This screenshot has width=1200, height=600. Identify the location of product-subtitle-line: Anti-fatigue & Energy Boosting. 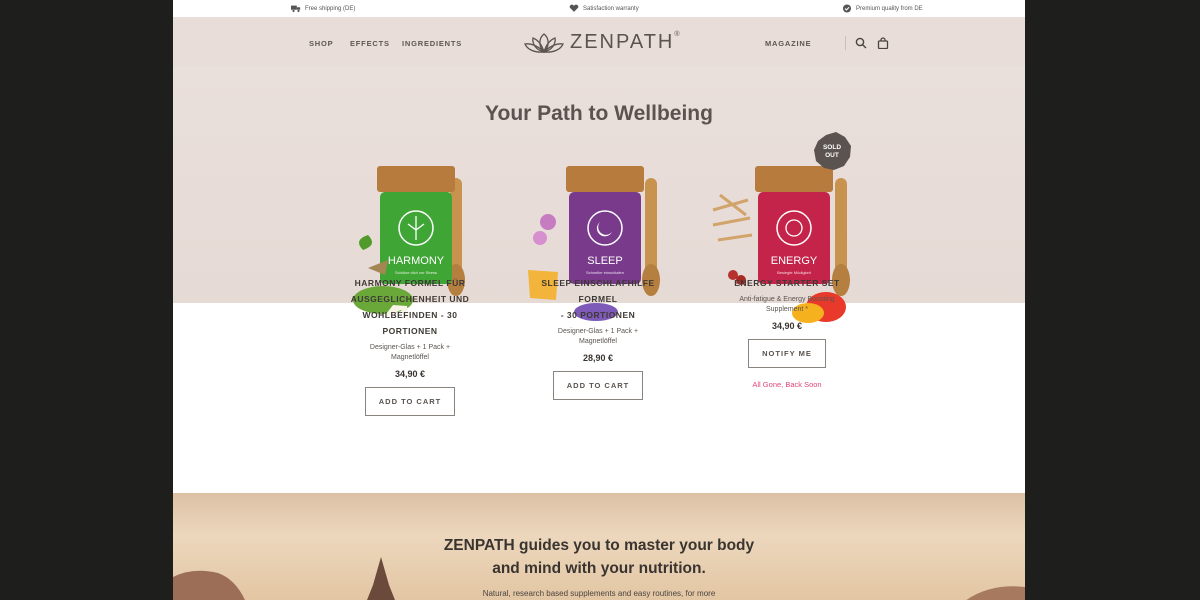
(787, 299).